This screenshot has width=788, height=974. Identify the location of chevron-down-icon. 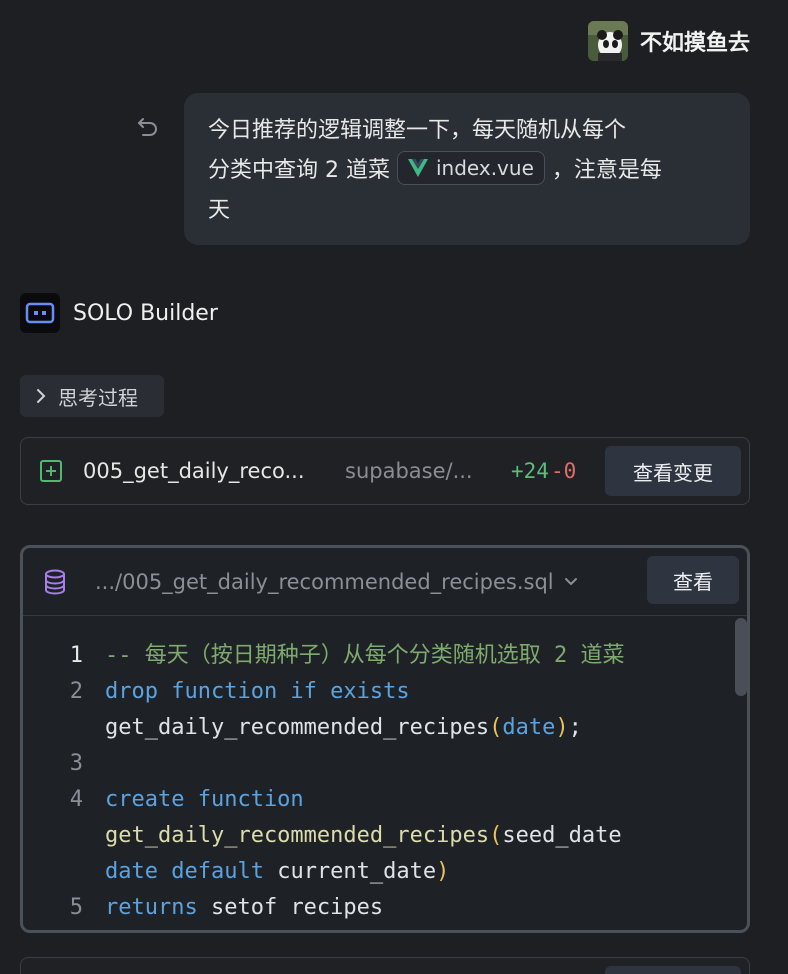
(571, 582).